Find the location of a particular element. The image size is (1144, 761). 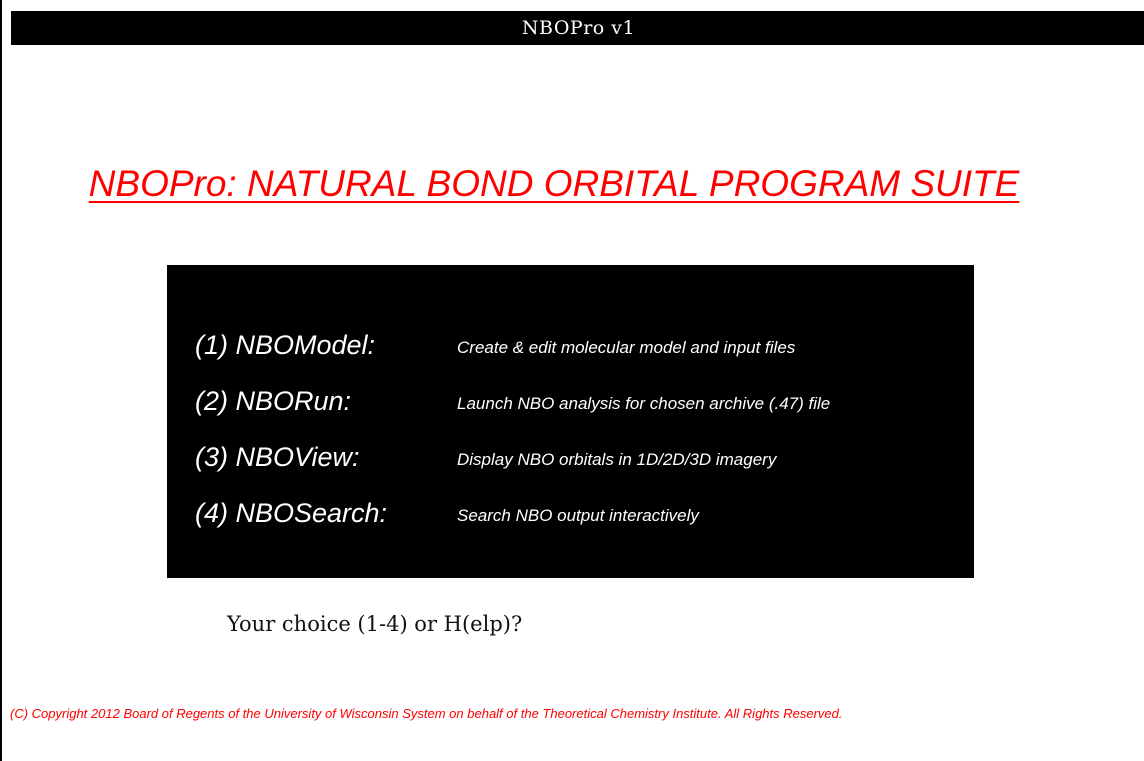

menu-item-label: (2) NBORun: is located at coordinates (273, 401).